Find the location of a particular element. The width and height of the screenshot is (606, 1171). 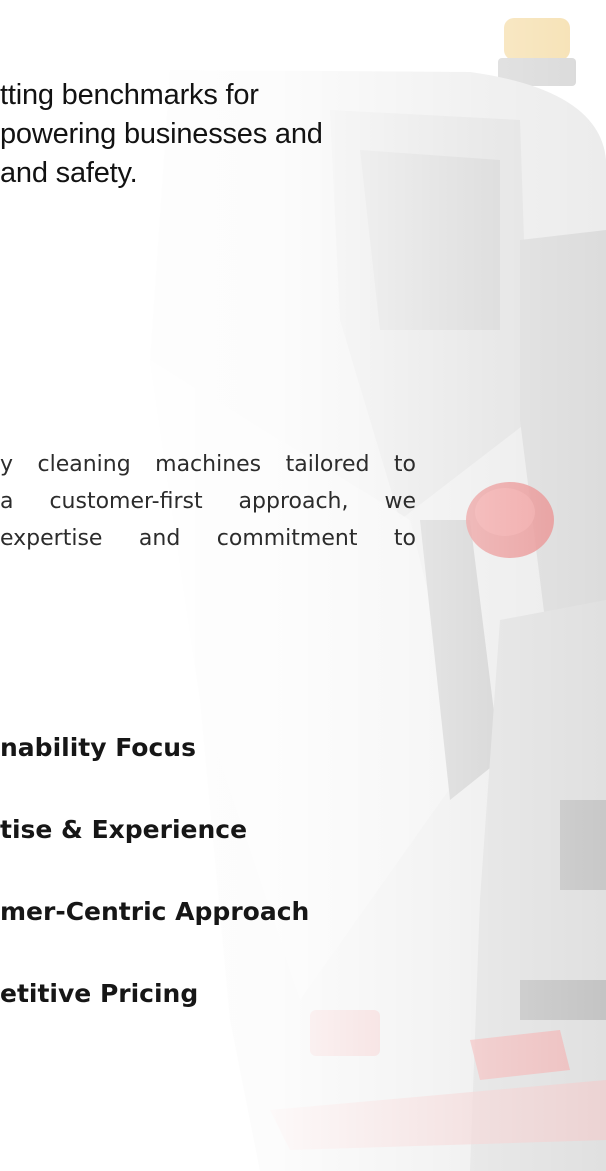

vision-line: powering businesses and is located at coordinates (161, 134).